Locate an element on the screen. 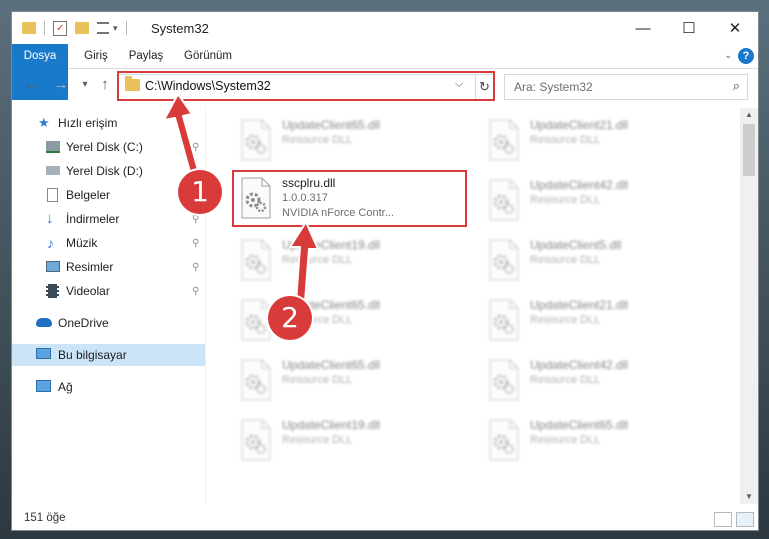  recent-locations-button: ▾ is located at coordinates (85, 85).